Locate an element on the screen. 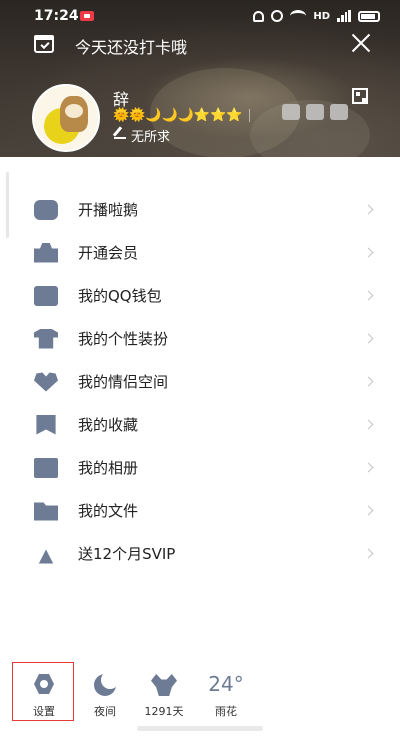 The image size is (400, 739). menu-item-label: 我的情侣空间 is located at coordinates (123, 382).